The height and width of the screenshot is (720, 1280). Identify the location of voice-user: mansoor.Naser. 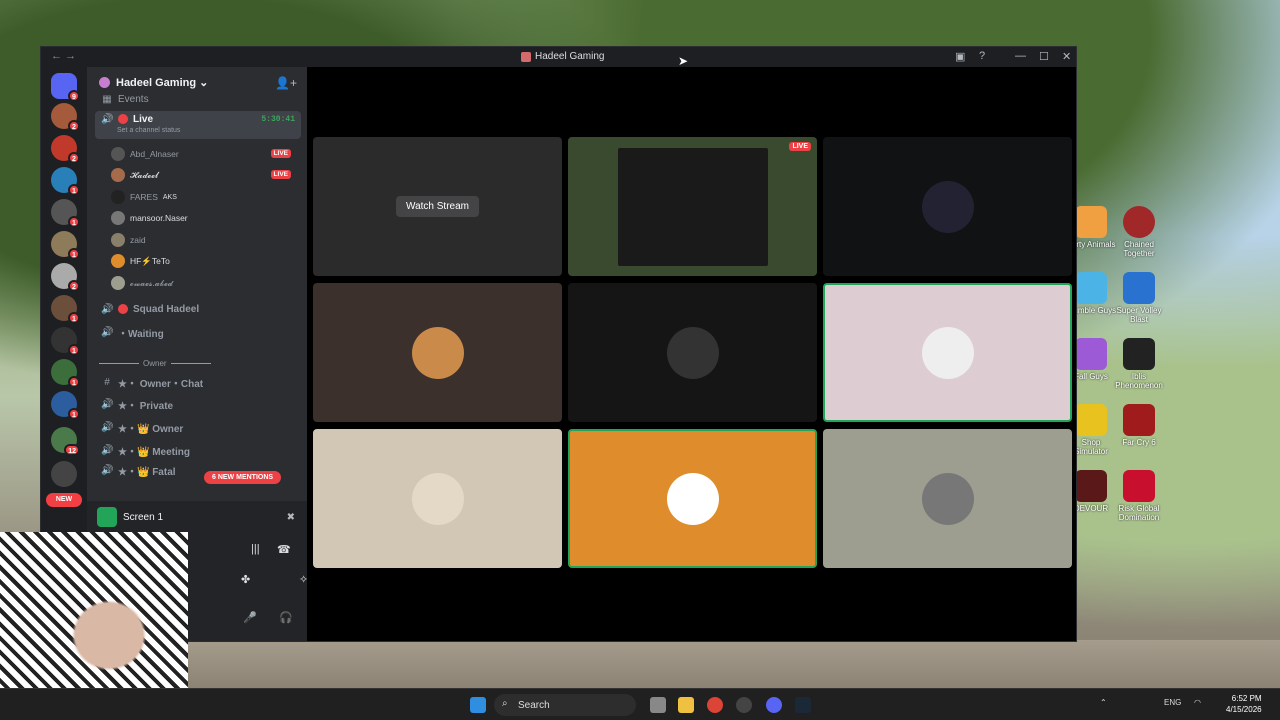
(201, 218).